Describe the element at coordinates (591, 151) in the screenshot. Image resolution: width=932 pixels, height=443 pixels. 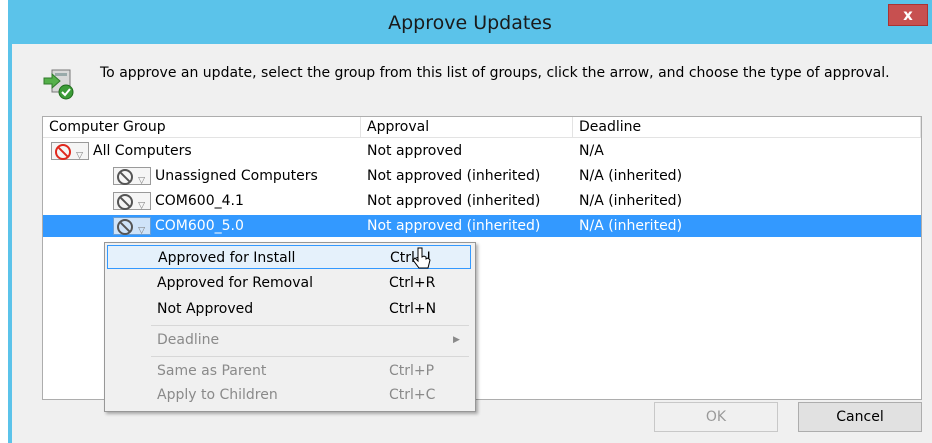
I see `deadline-value: N/A` at that location.